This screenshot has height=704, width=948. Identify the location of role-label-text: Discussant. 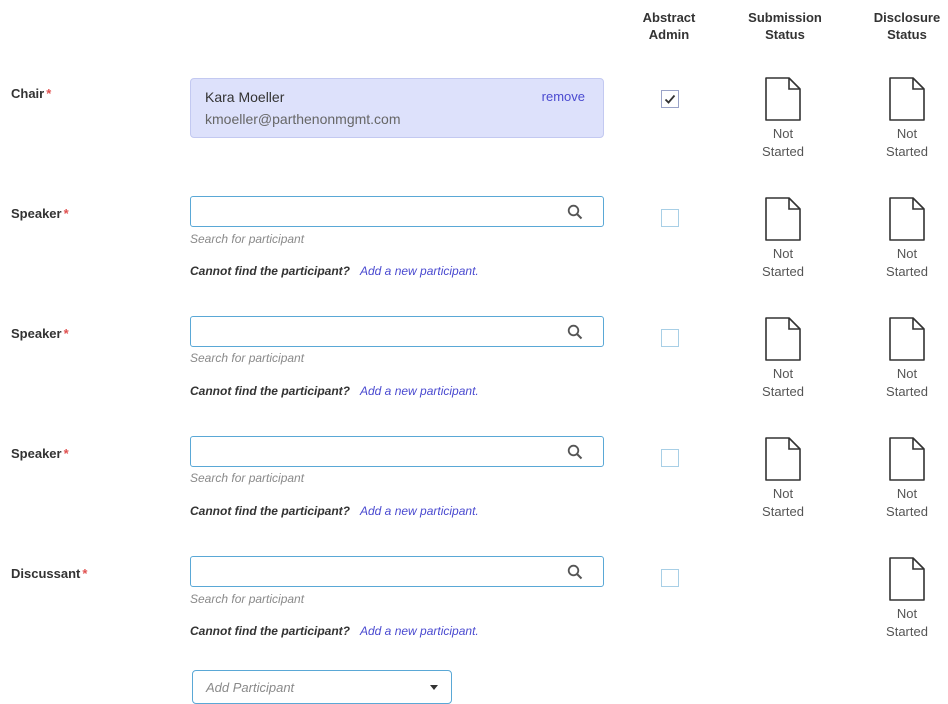
(46, 573).